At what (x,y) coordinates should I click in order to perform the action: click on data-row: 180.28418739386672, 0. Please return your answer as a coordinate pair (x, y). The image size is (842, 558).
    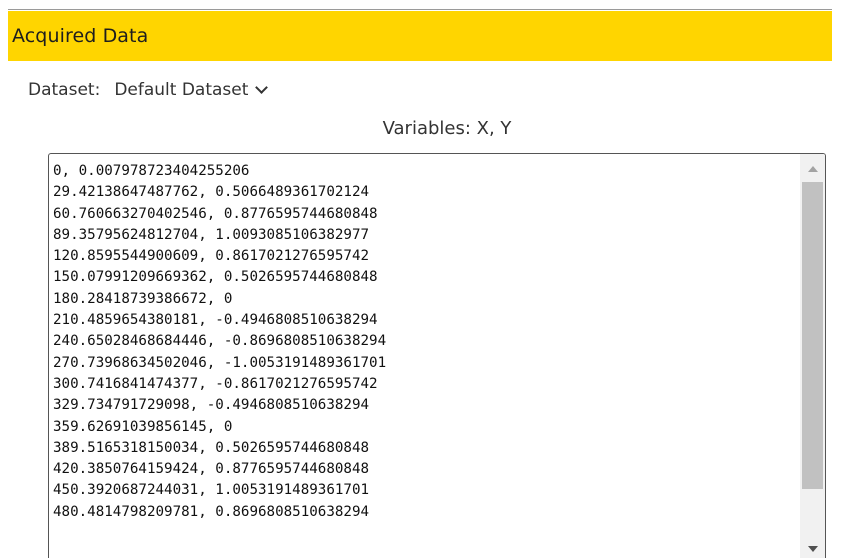
    Looking at the image, I should click on (143, 298).